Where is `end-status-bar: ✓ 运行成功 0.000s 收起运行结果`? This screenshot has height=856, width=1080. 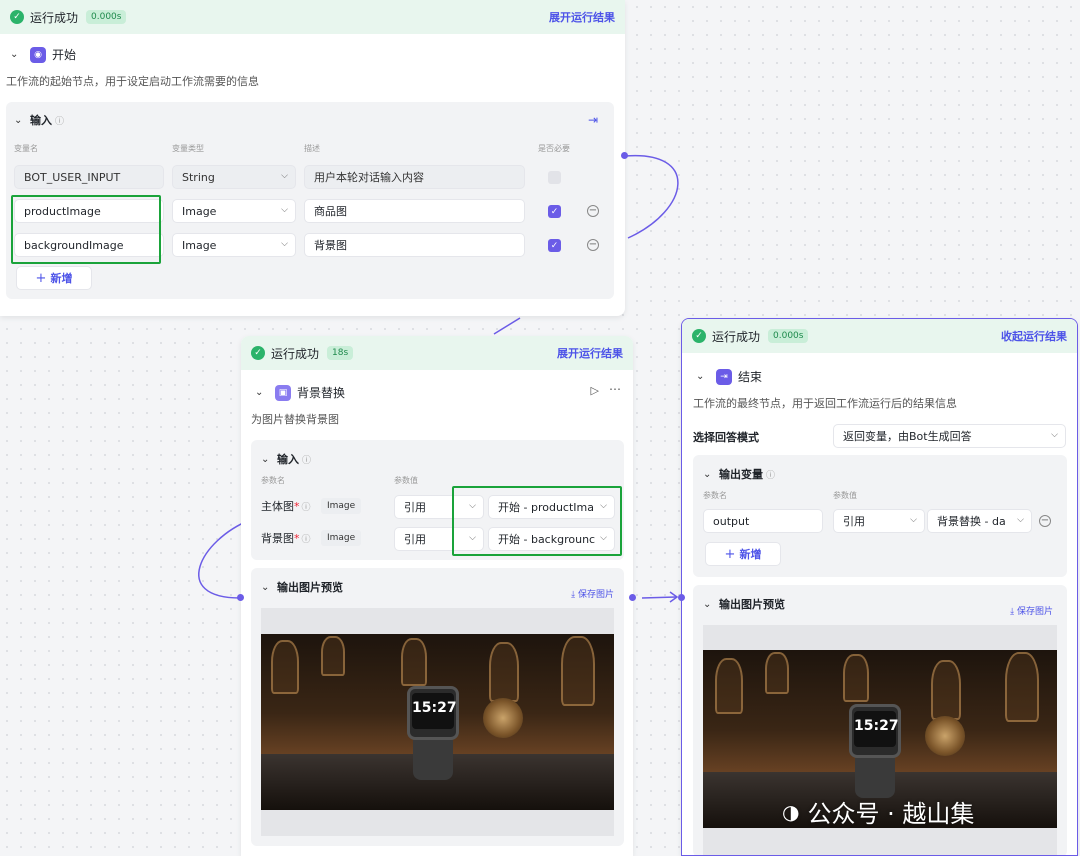 end-status-bar: ✓ 运行成功 0.000s 收起运行结果 is located at coordinates (879, 336).